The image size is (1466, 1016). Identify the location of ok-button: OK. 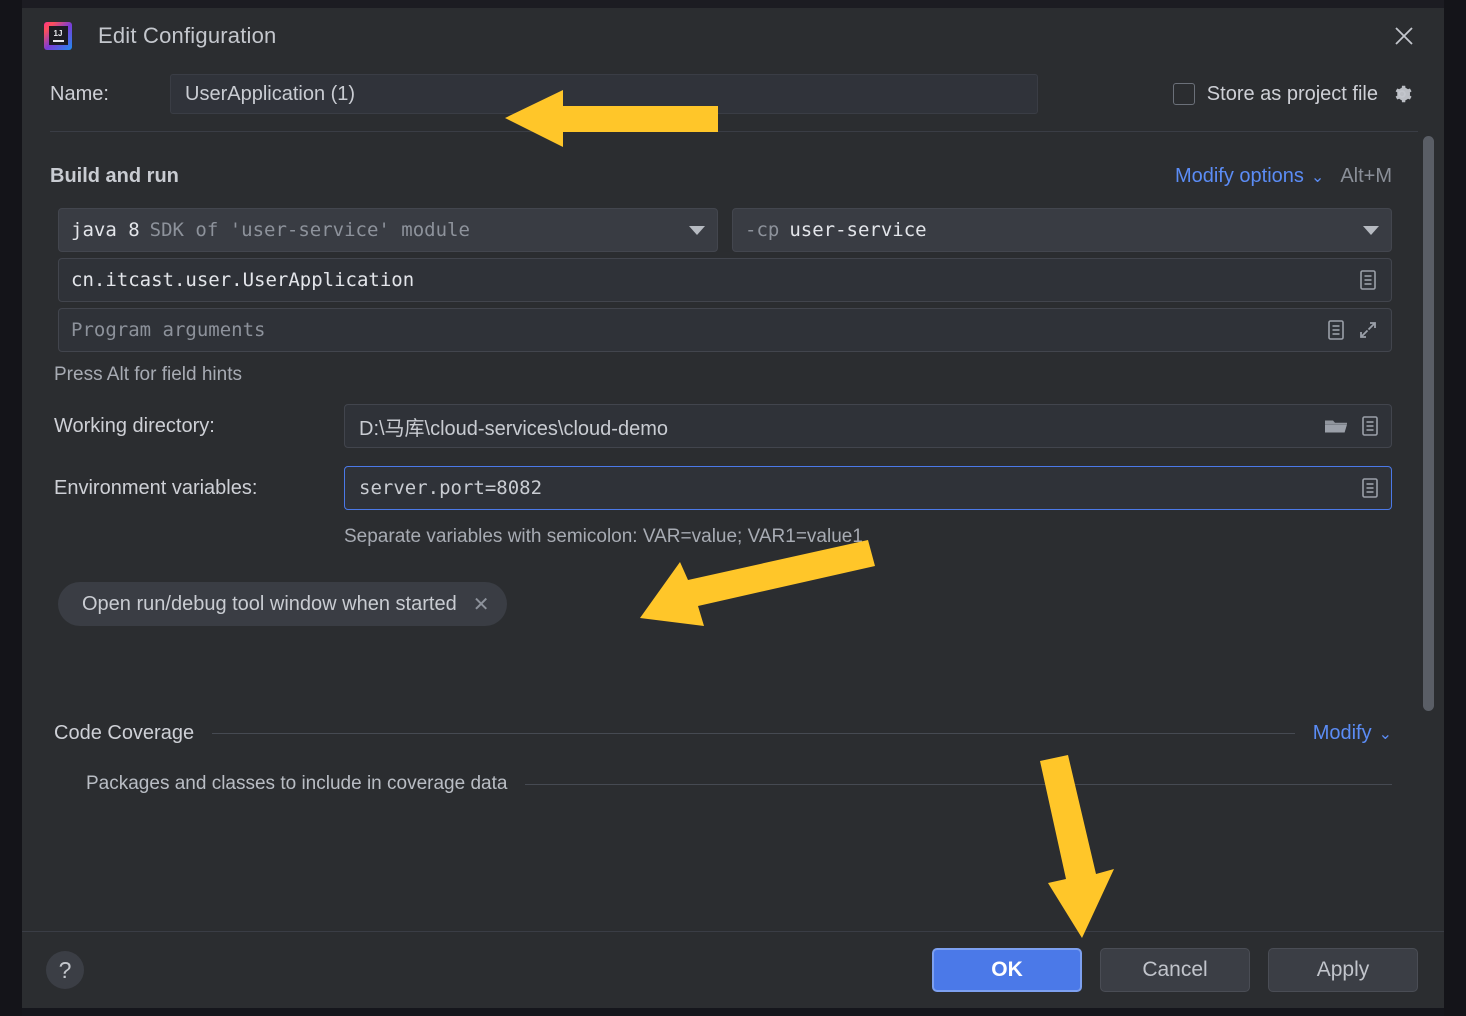
(1007, 970).